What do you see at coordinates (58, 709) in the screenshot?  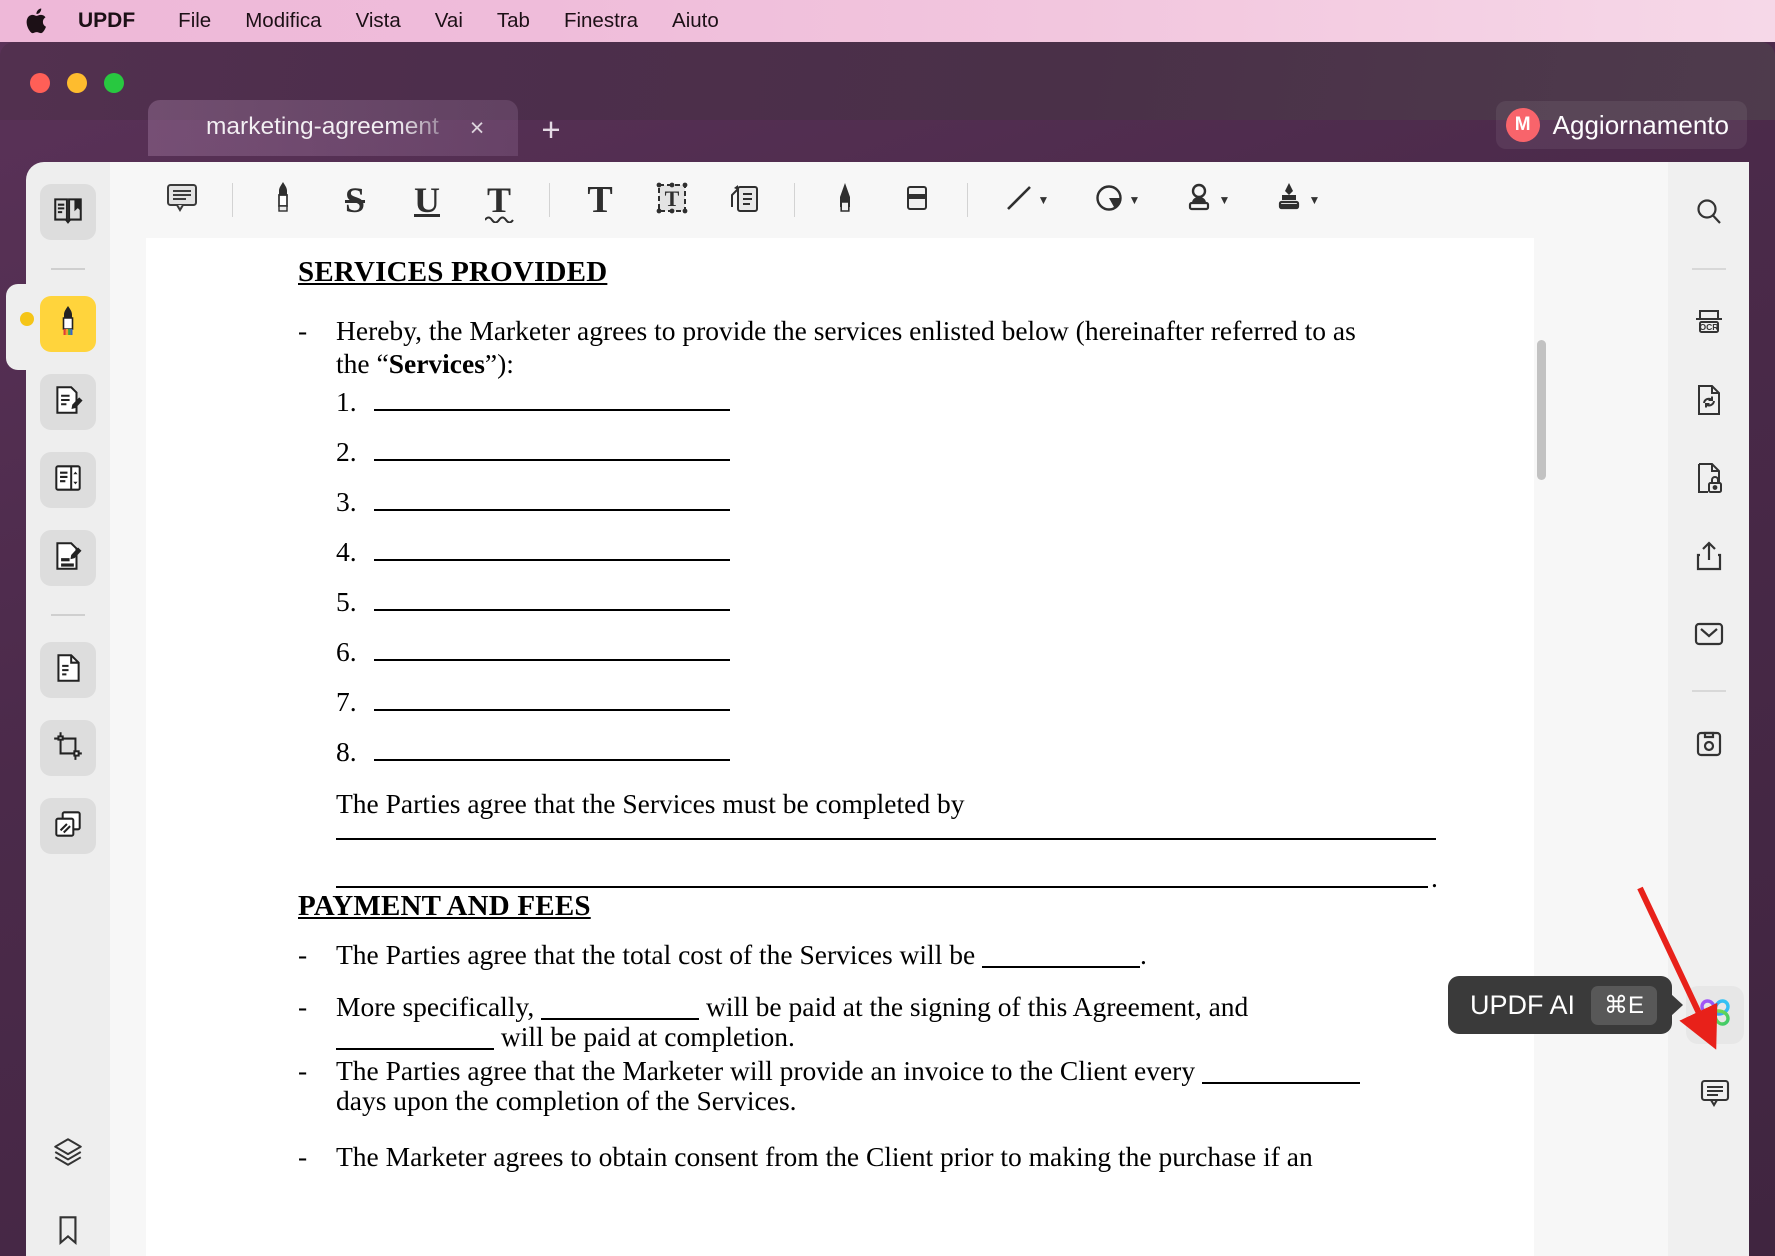 I see `left-sidebar` at bounding box center [58, 709].